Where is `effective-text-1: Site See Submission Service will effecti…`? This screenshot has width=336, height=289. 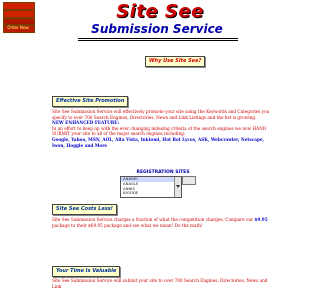 effective-text-1: Site See Submission Service will effecti… is located at coordinates (161, 114).